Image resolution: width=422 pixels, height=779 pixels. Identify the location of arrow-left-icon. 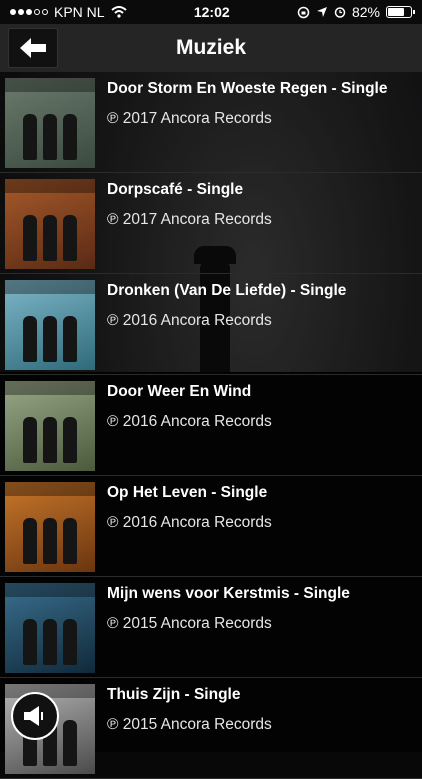
(33, 48).